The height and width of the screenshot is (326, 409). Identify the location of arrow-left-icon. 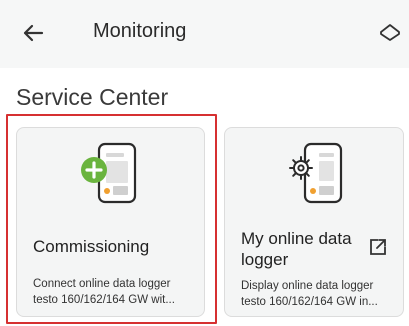
(33, 33).